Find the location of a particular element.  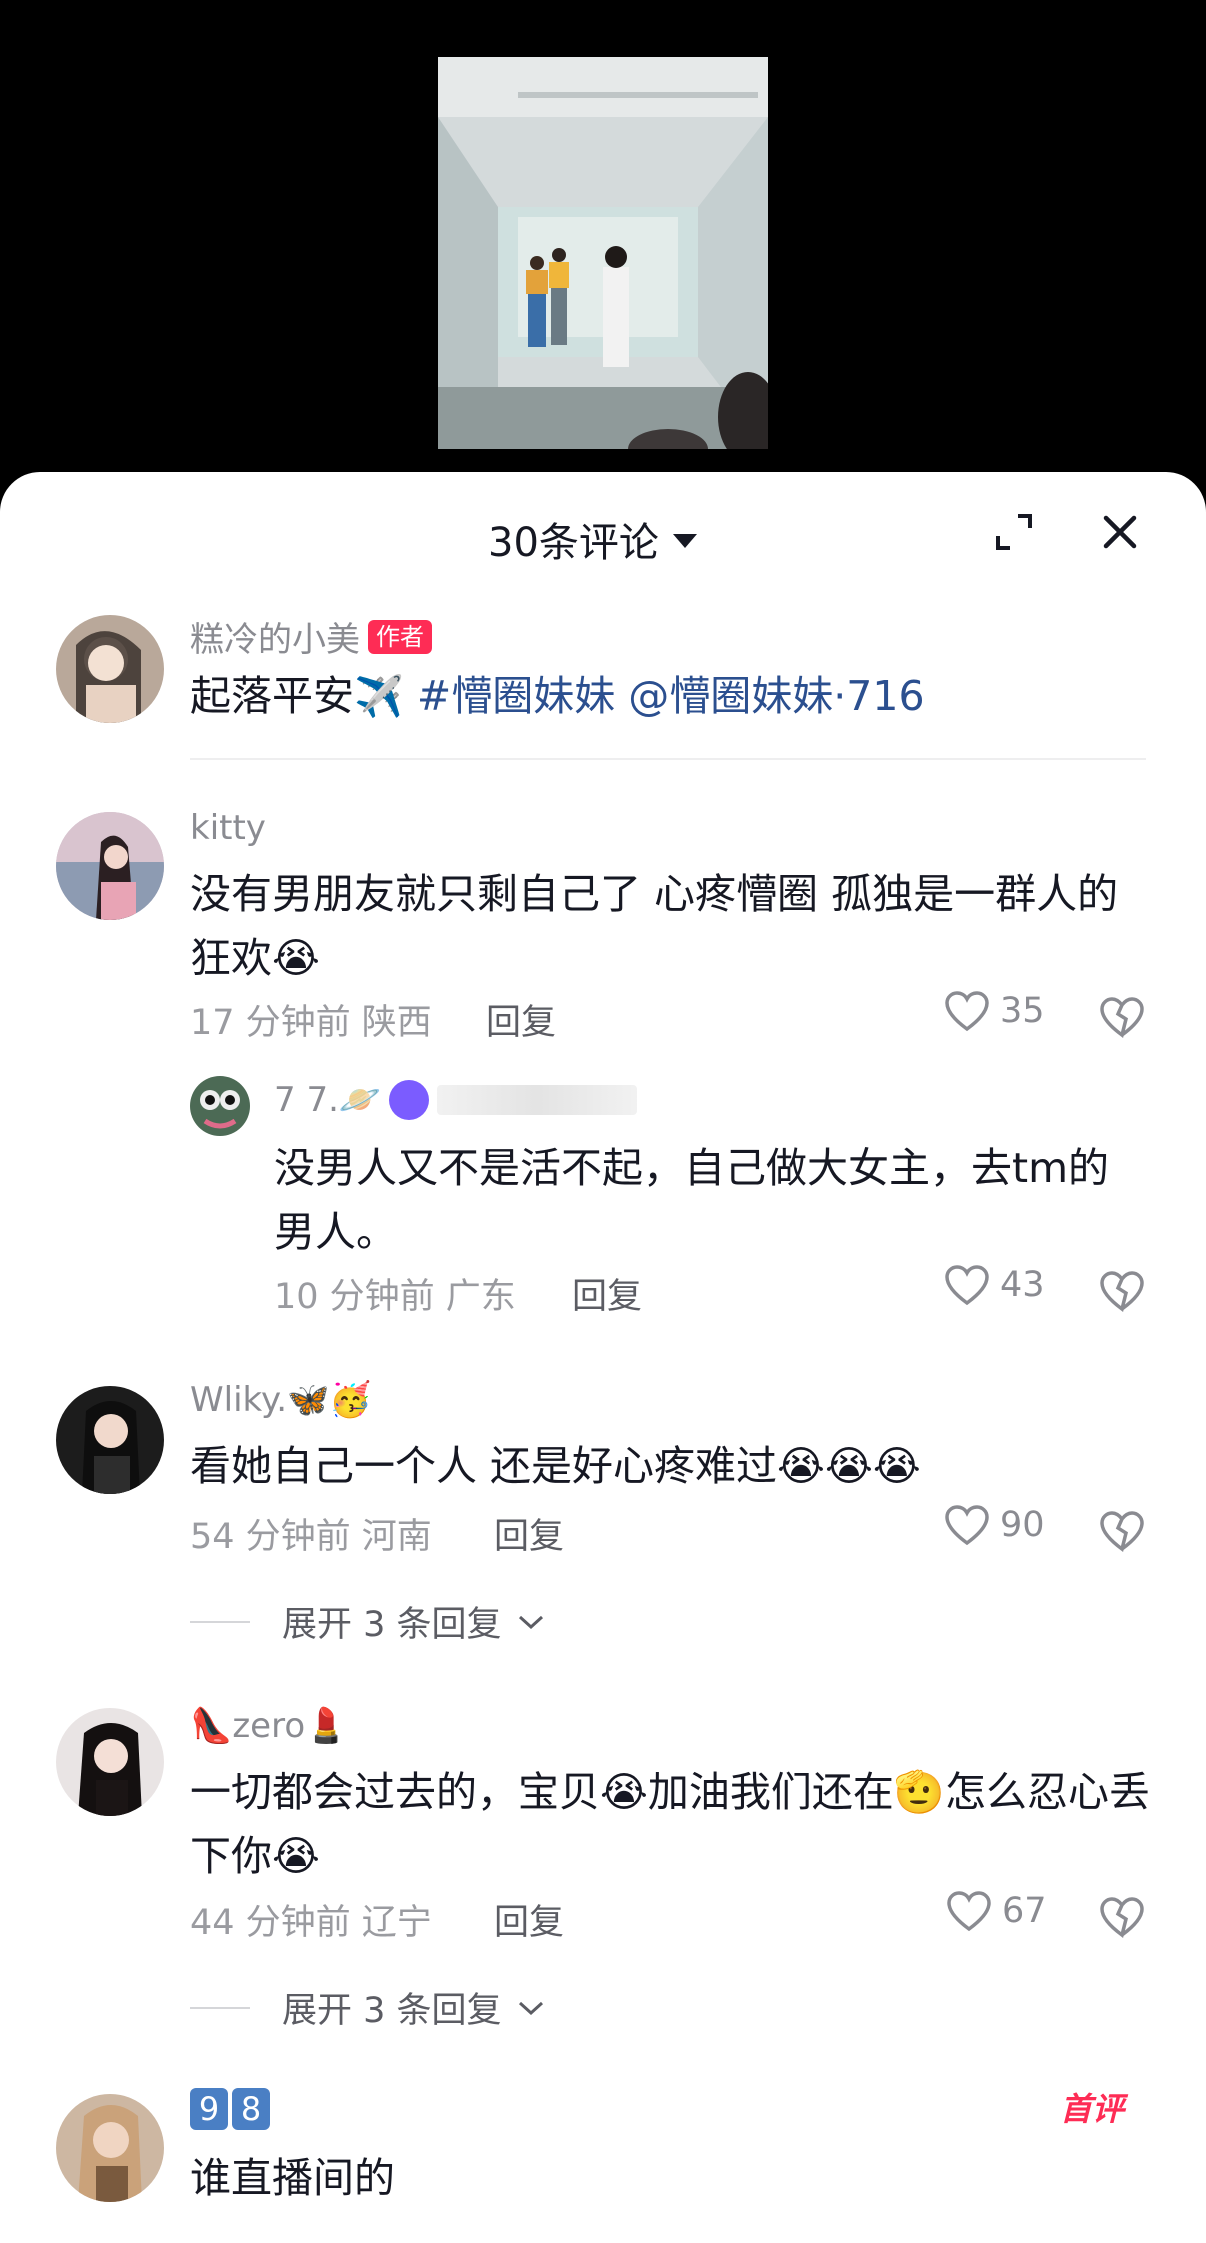

like-count: 90 is located at coordinates (1022, 1525).